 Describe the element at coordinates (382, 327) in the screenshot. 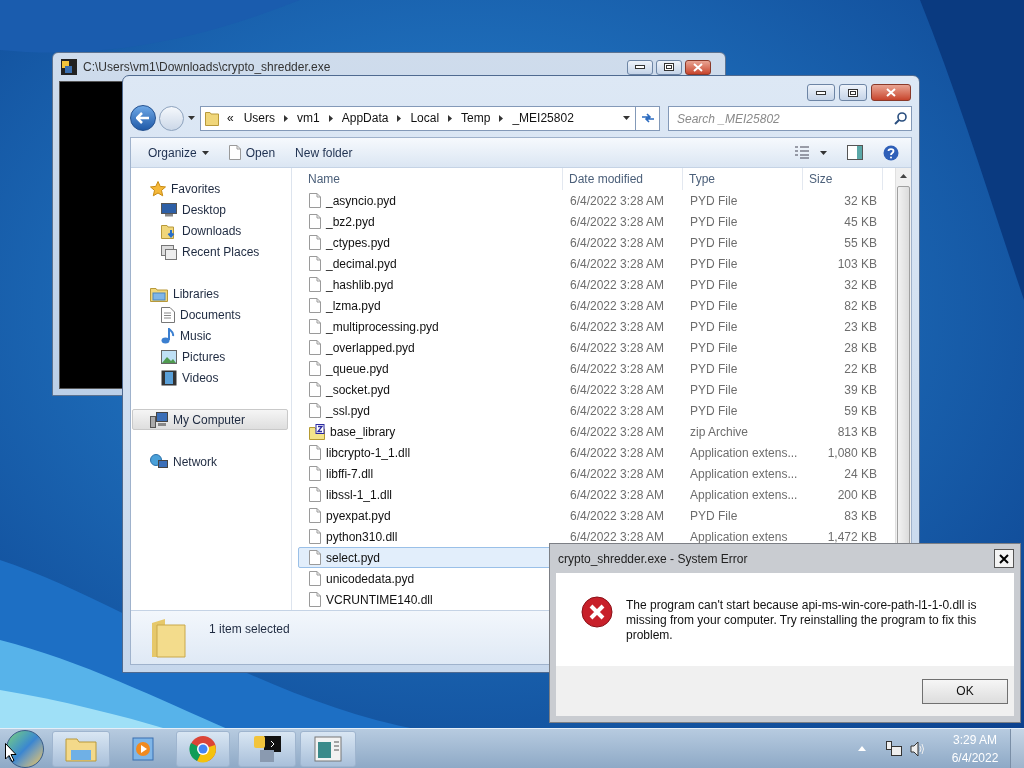

I see `file-name: _multiprocessing.pyd` at that location.